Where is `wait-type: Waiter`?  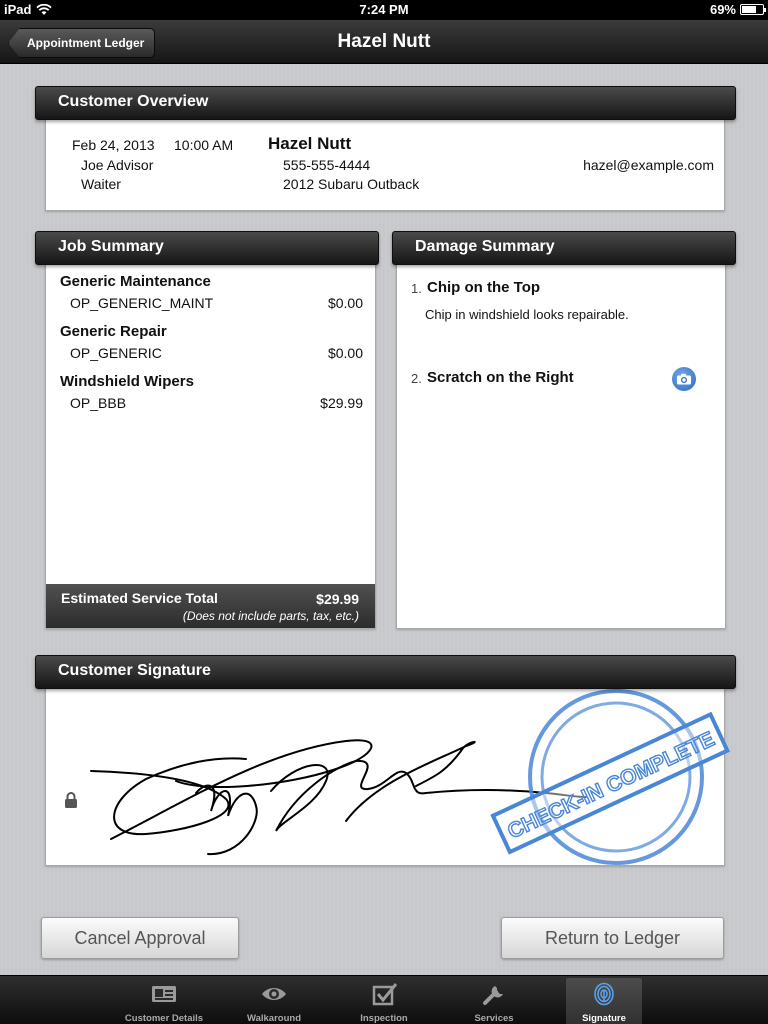 wait-type: Waiter is located at coordinates (101, 184).